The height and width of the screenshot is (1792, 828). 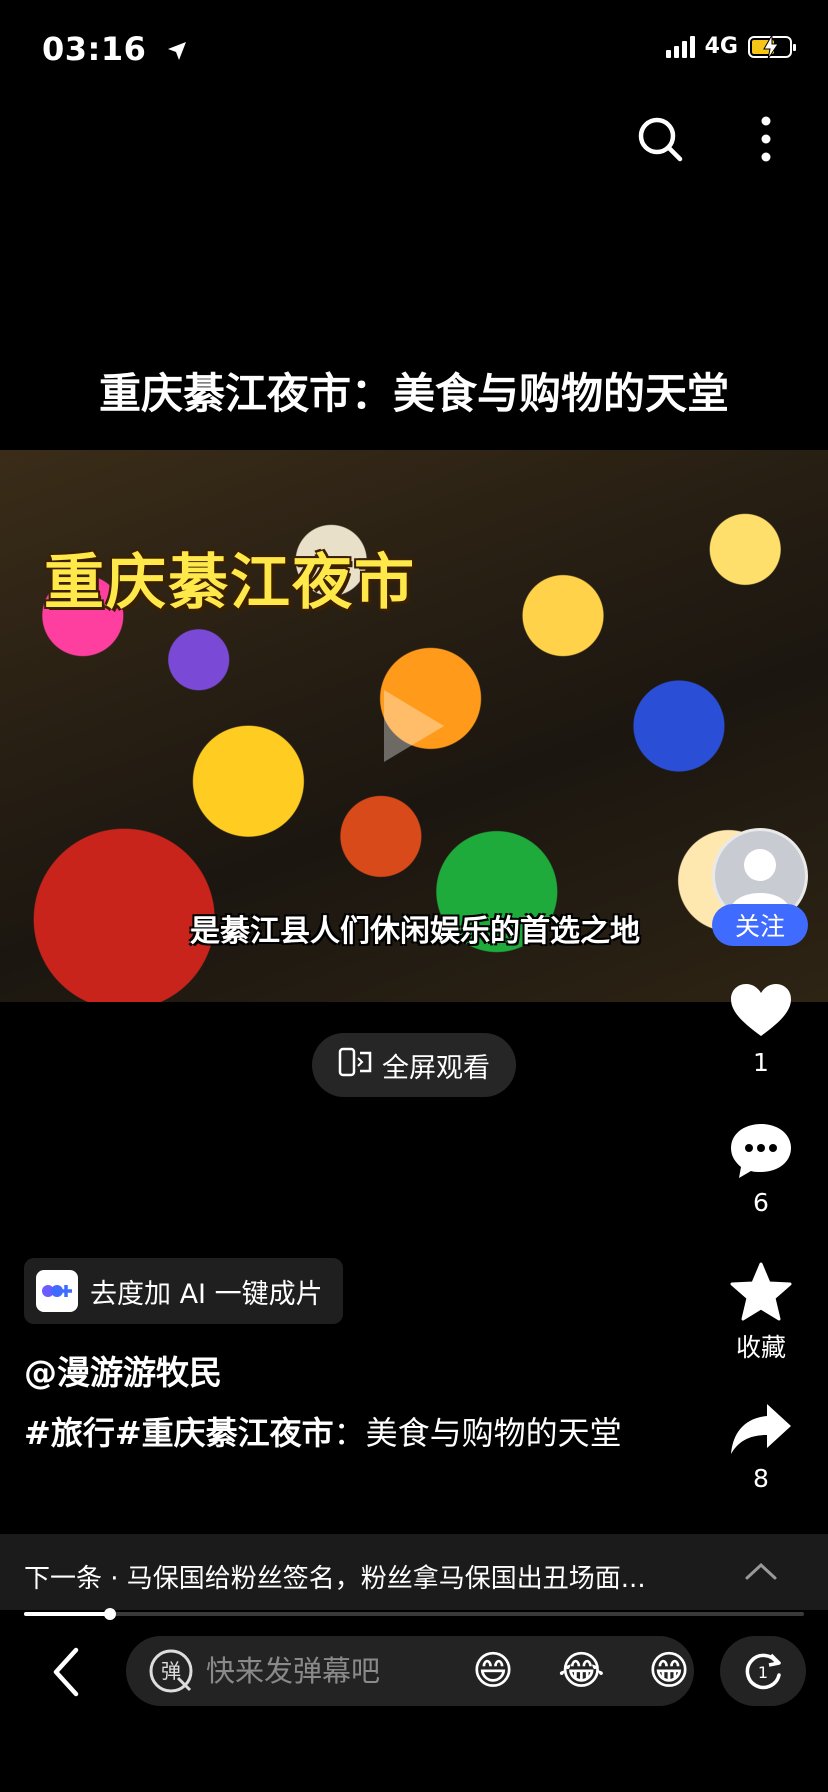 What do you see at coordinates (760, 925) in the screenshot?
I see `follow-button: 关注` at bounding box center [760, 925].